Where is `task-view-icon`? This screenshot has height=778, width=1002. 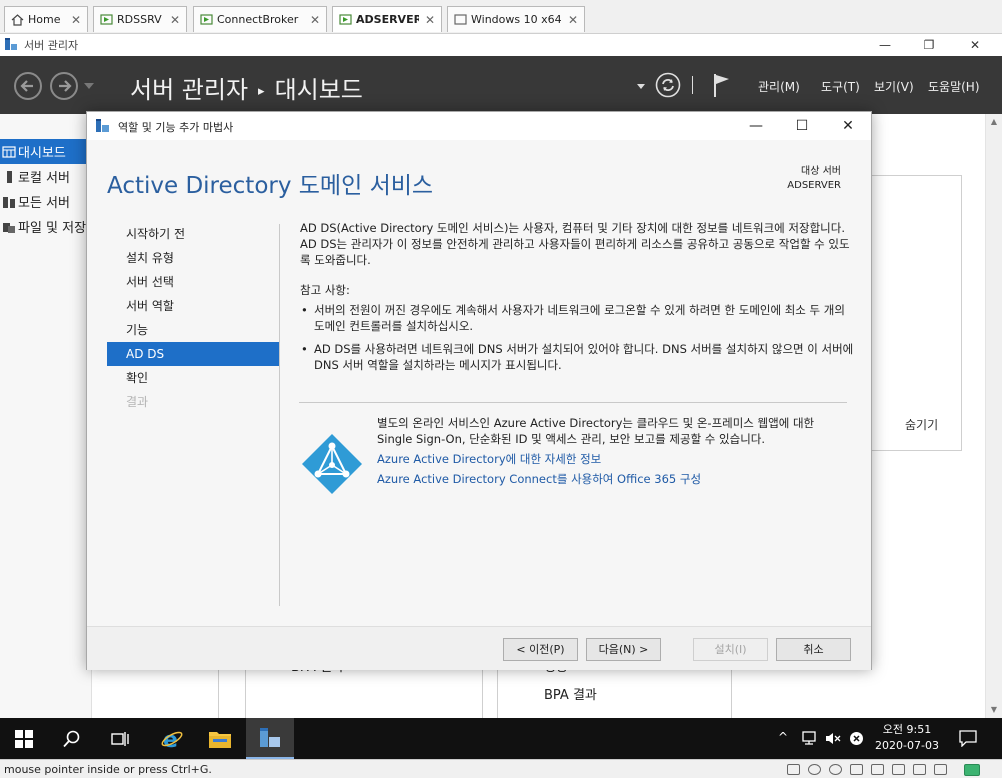
task-view-icon is located at coordinates (120, 738).